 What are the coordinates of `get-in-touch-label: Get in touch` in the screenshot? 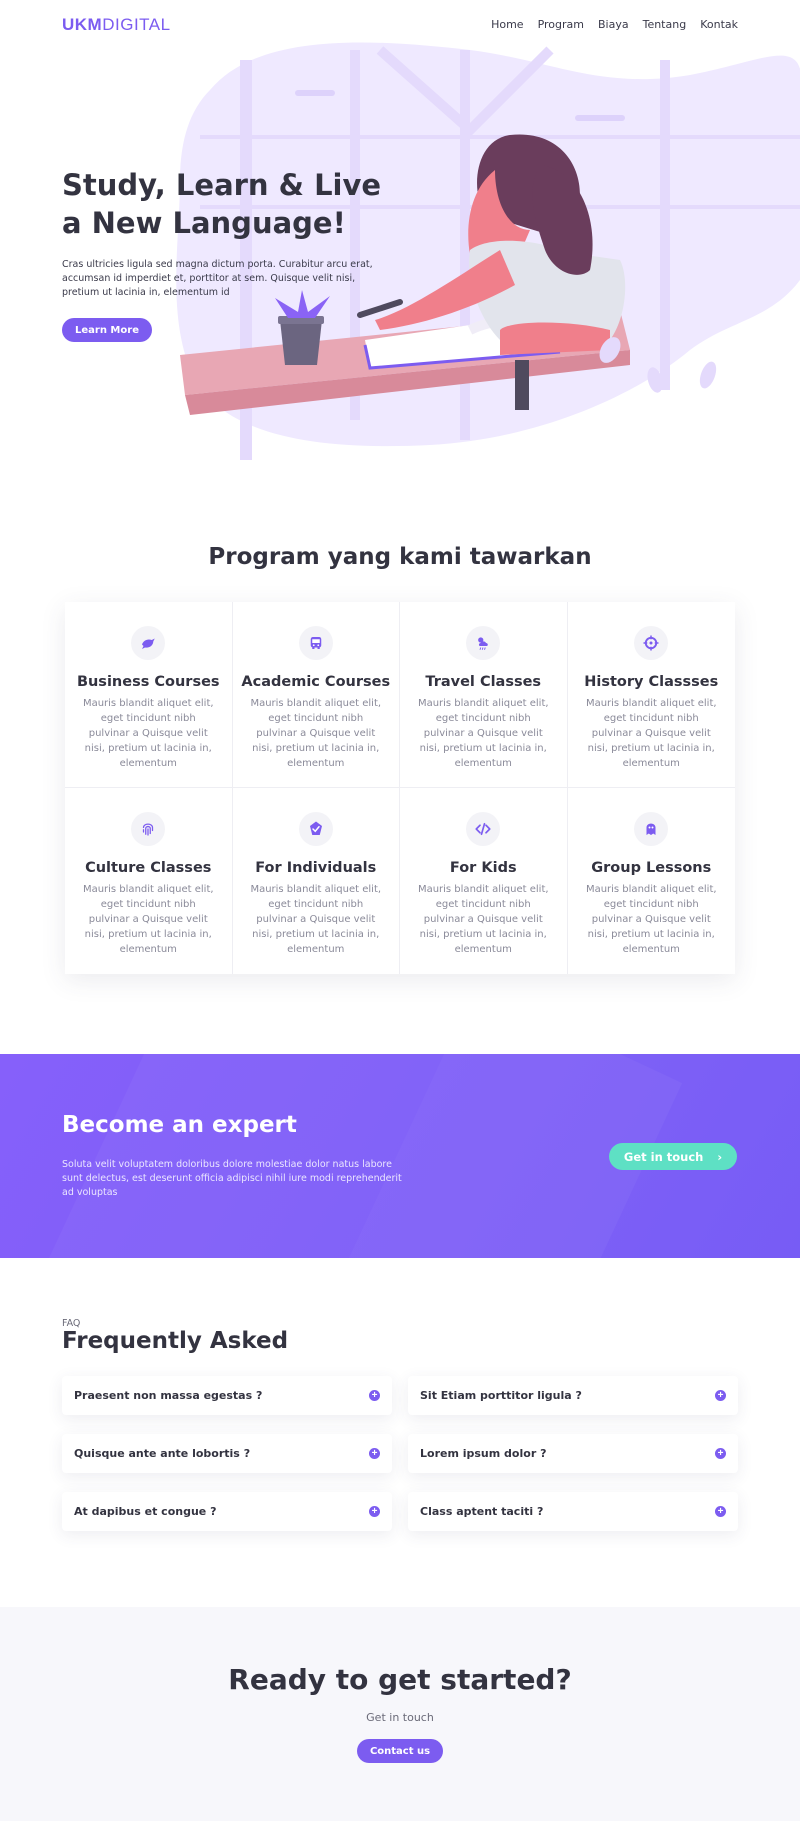 It's located at (663, 1156).